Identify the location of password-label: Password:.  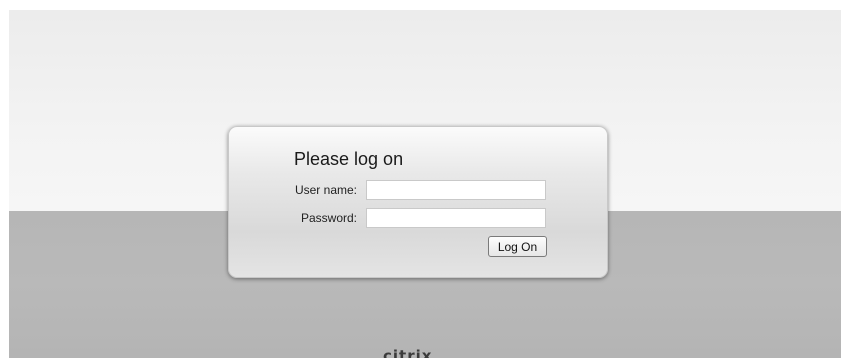
(328, 218).